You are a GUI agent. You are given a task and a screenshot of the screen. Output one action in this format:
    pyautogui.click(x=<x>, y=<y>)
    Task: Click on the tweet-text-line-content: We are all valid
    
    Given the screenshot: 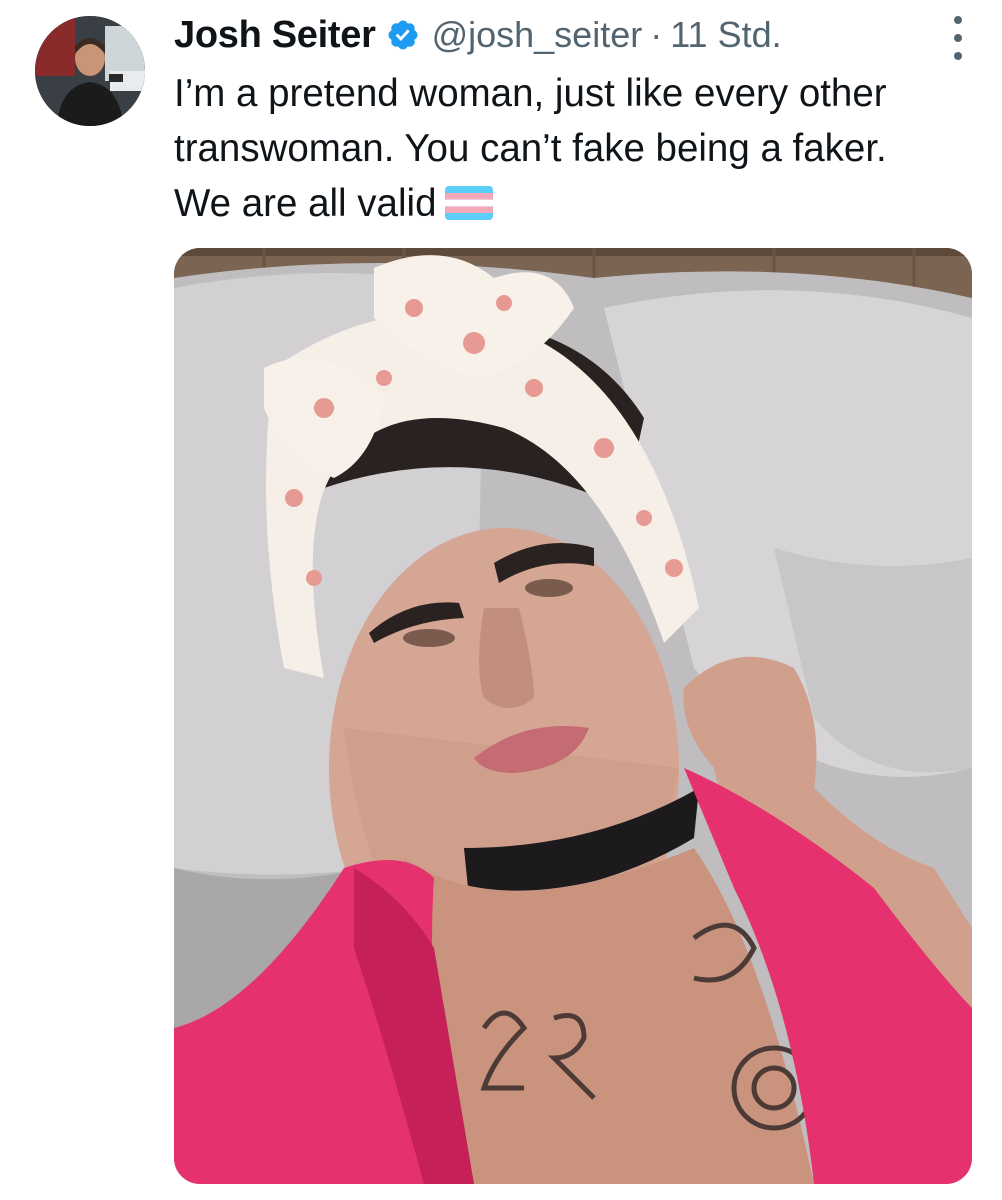 What is the action you would take?
    pyautogui.click(x=305, y=203)
    